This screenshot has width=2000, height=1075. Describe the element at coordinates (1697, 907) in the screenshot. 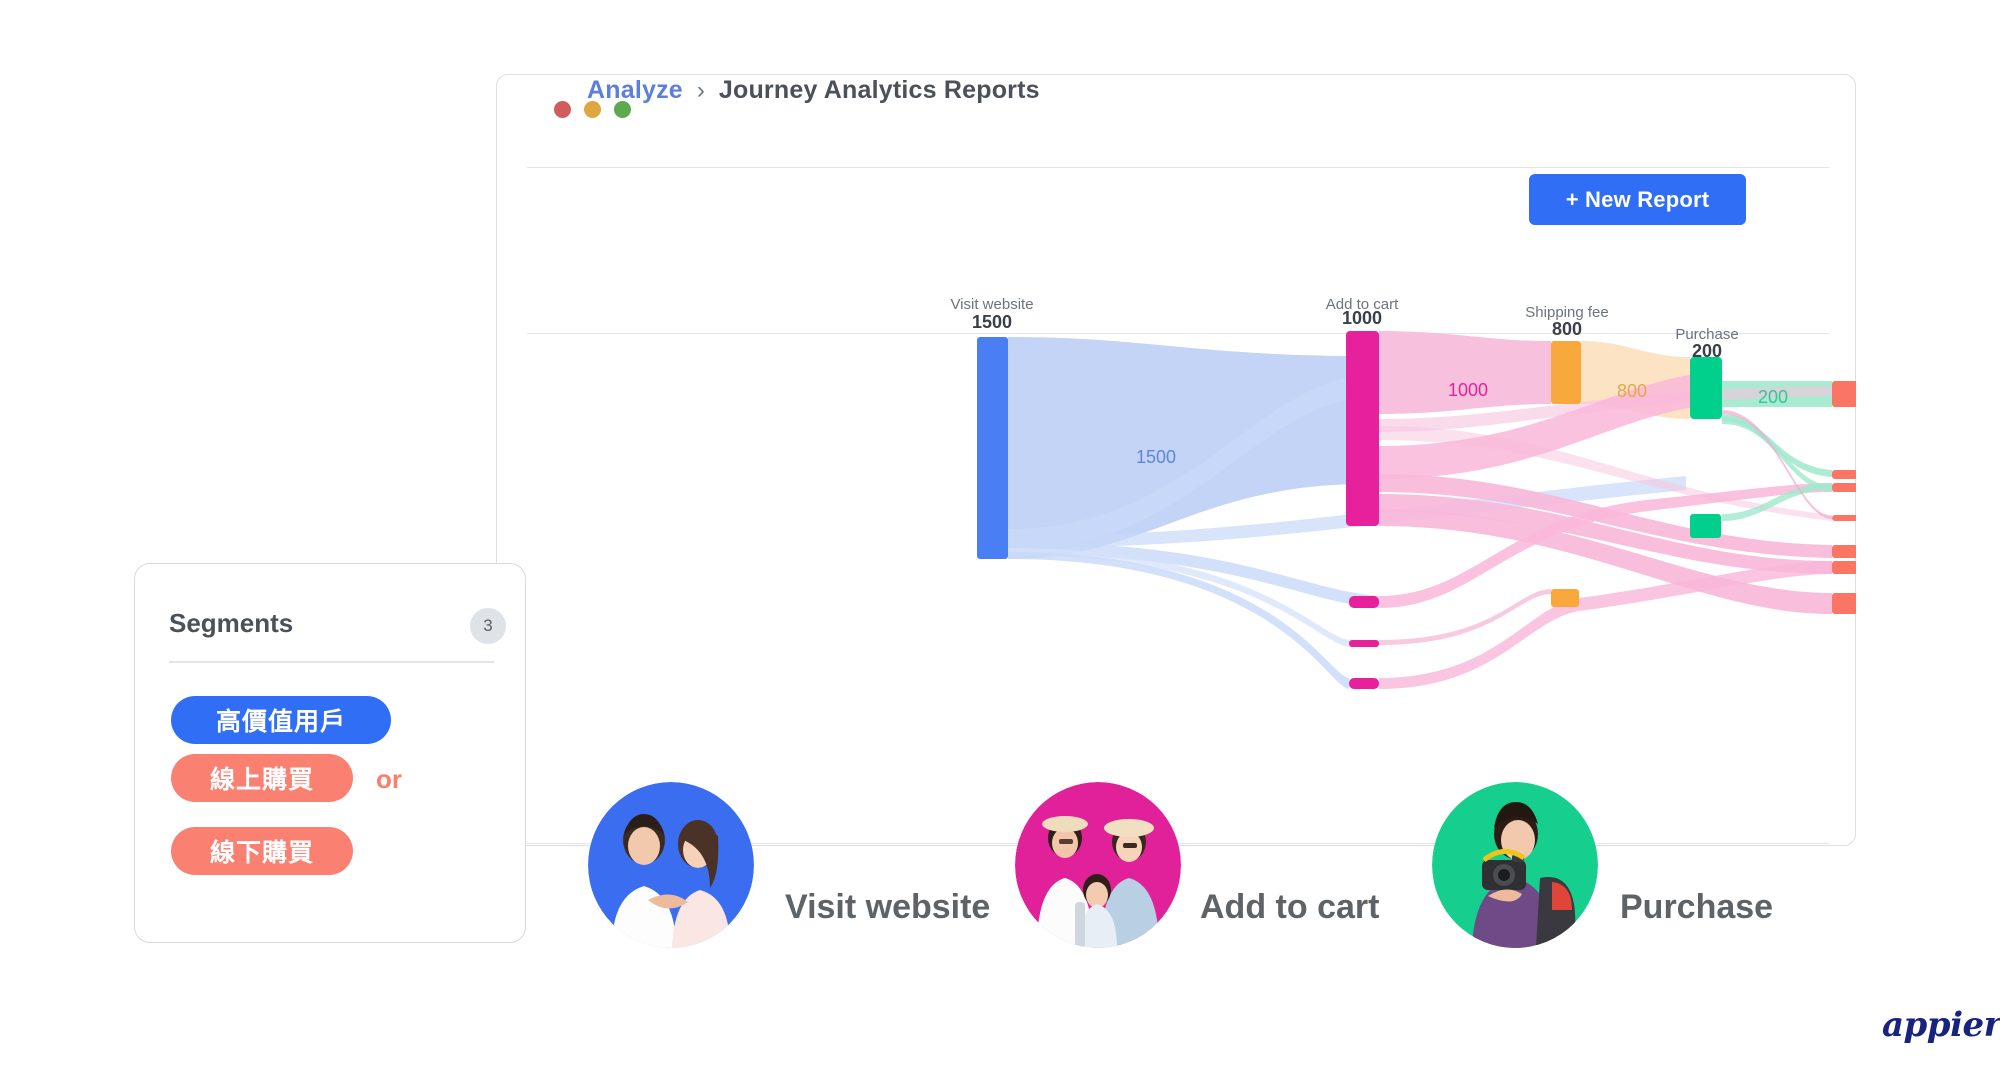

I see `persona-label-purchase: Purchase` at that location.